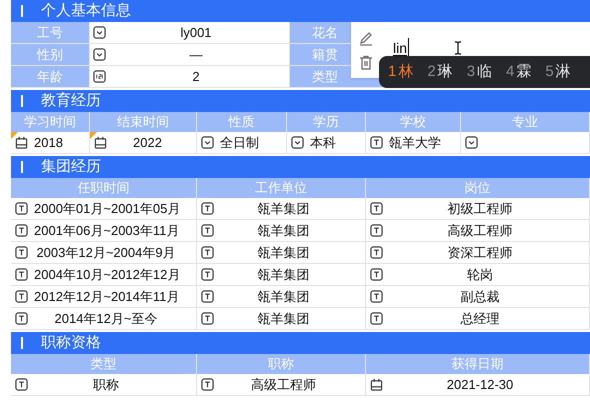 This screenshot has height=408, width=590. What do you see at coordinates (71, 166) in the screenshot?
I see `section-title: 集团经历` at bounding box center [71, 166].